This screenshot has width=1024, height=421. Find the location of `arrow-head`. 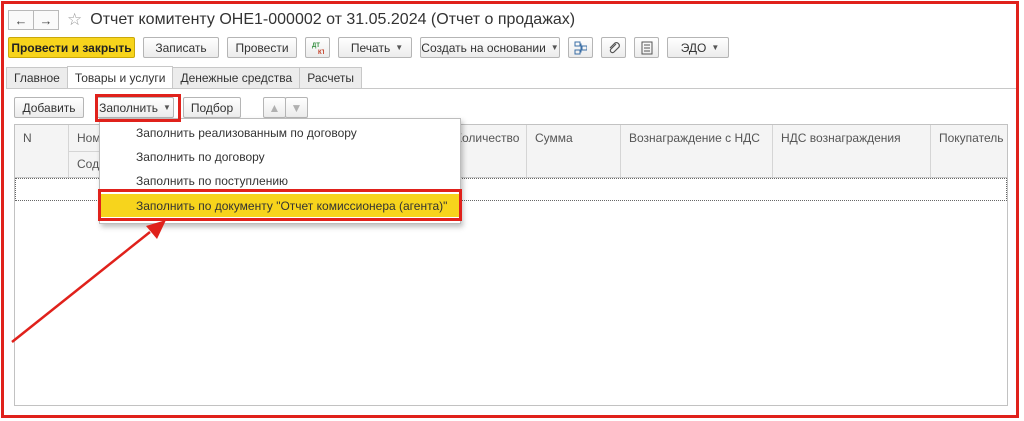

arrow-head is located at coordinates (156, 229).